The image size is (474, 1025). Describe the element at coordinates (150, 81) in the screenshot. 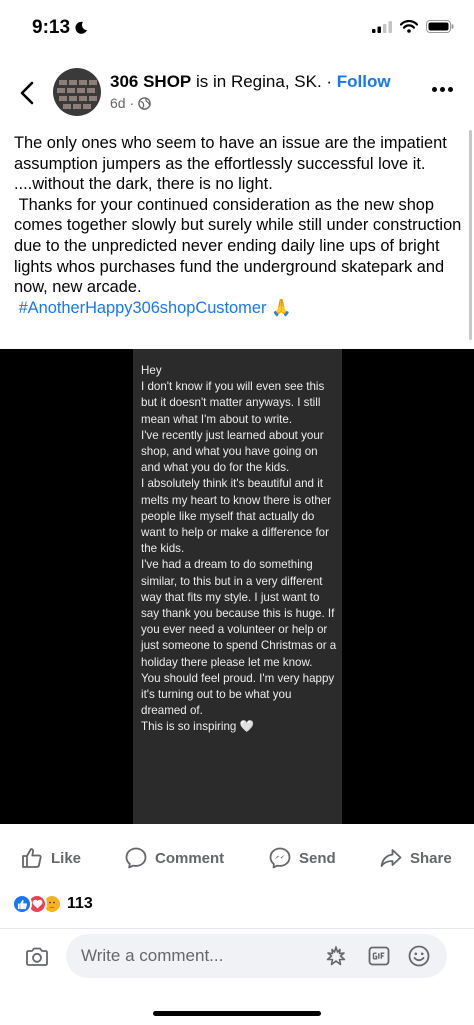

I see `page-name: 306 SHOP` at that location.